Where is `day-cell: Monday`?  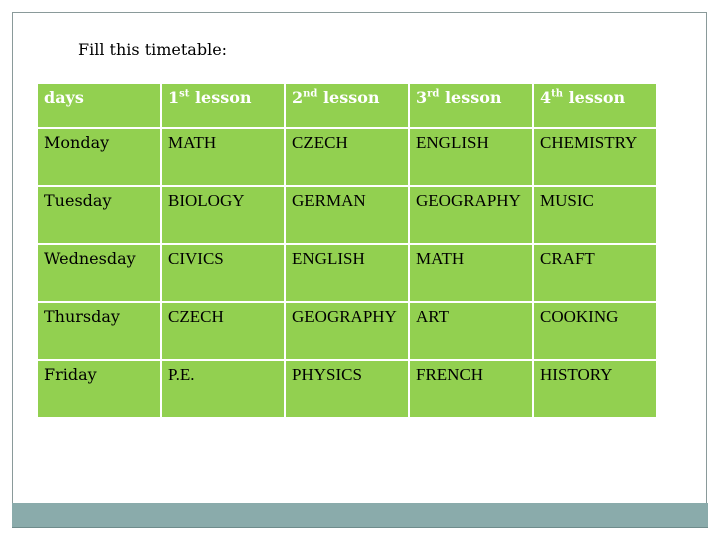
day-cell: Monday is located at coordinates (99, 157).